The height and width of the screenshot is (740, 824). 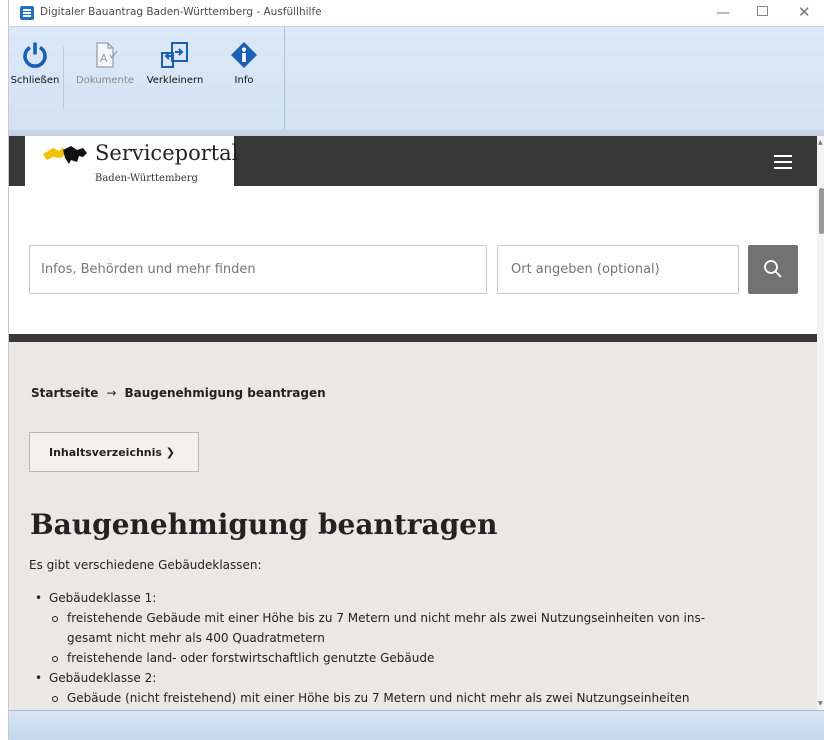 I want to click on breadcrumb-home-link: Startseite, so click(x=64, y=393).